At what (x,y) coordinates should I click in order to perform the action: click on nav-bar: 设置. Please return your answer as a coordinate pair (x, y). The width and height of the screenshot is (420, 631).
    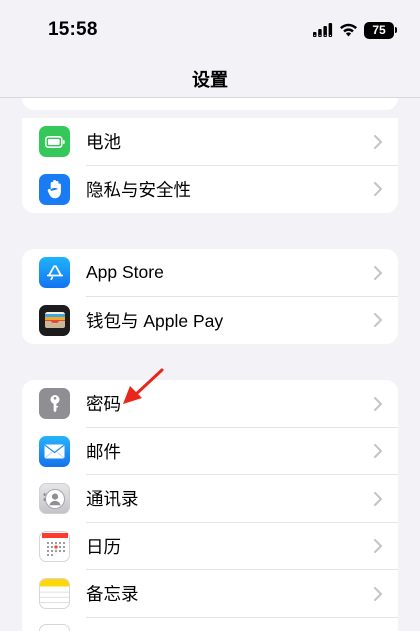
    Looking at the image, I should click on (210, 79).